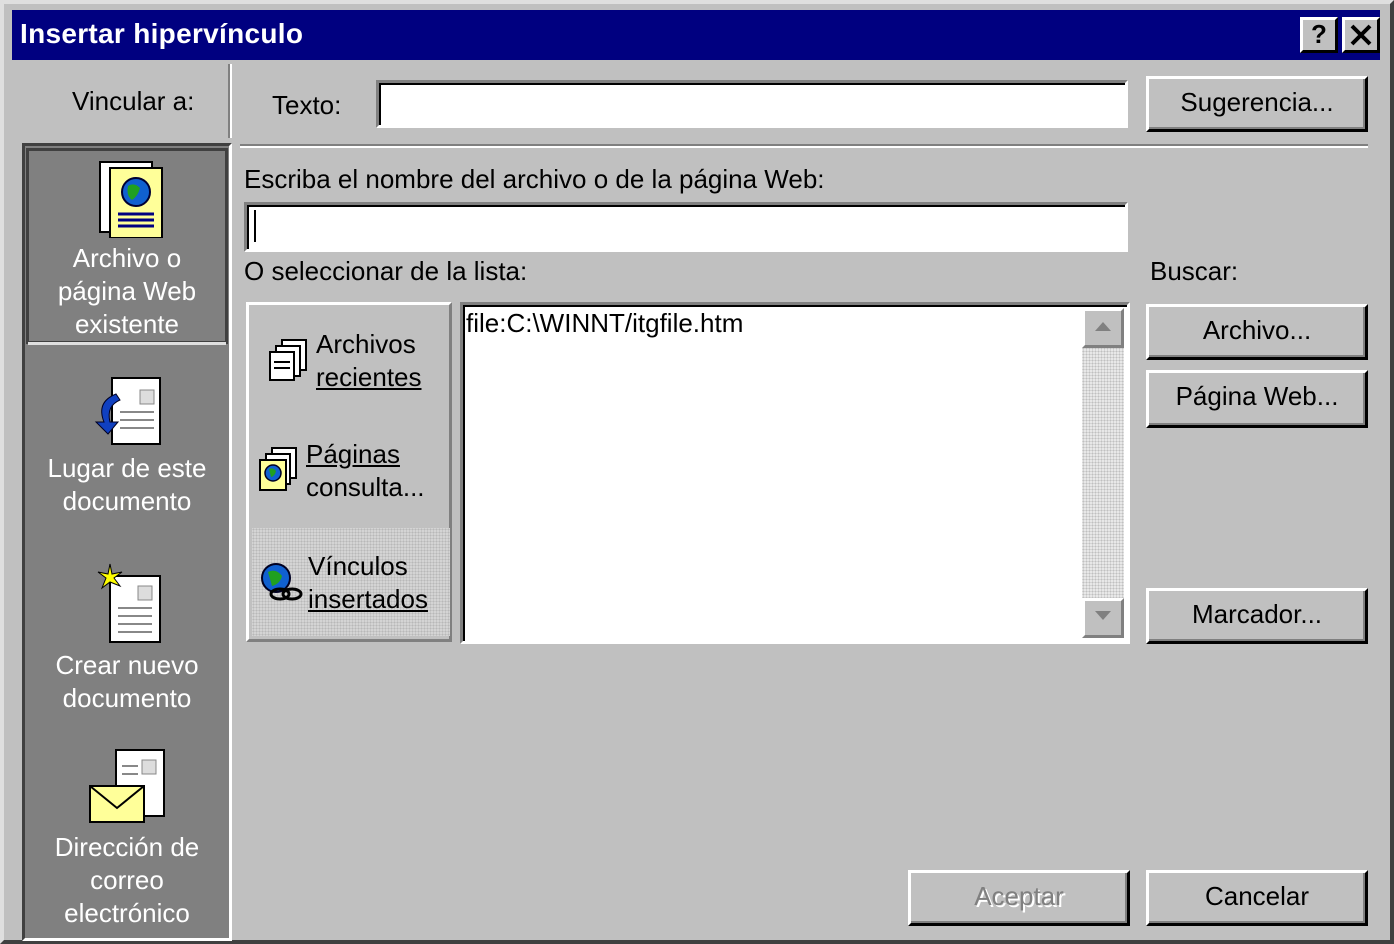 This screenshot has width=1394, height=944. What do you see at coordinates (353, 454) in the screenshot?
I see `category-label-line: Páginas` at bounding box center [353, 454].